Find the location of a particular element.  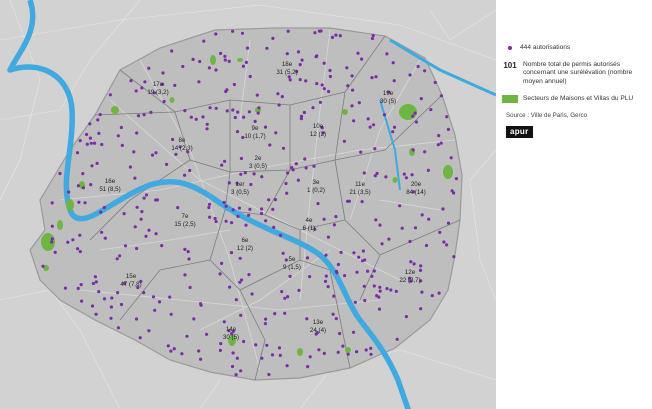

svg-text: 8e is located at coordinates (182, 140).